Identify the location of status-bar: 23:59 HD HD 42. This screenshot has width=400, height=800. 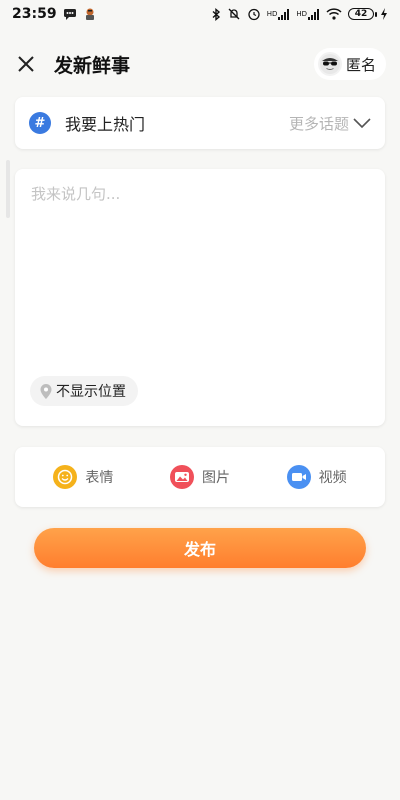
(200, 14).